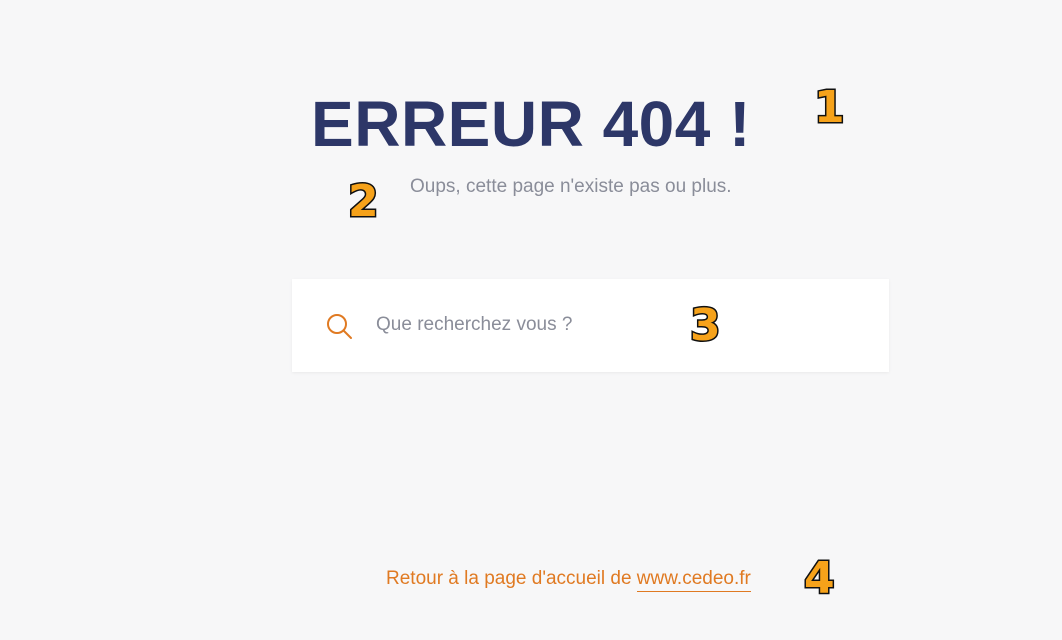 Image resolution: width=1062 pixels, height=640 pixels. I want to click on search-box, so click(590, 325).